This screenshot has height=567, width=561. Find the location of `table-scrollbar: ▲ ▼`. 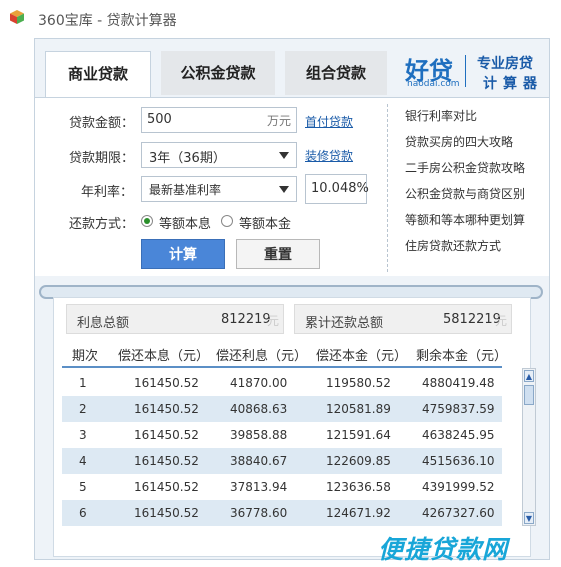

table-scrollbar: ▲ ▼ is located at coordinates (529, 447).